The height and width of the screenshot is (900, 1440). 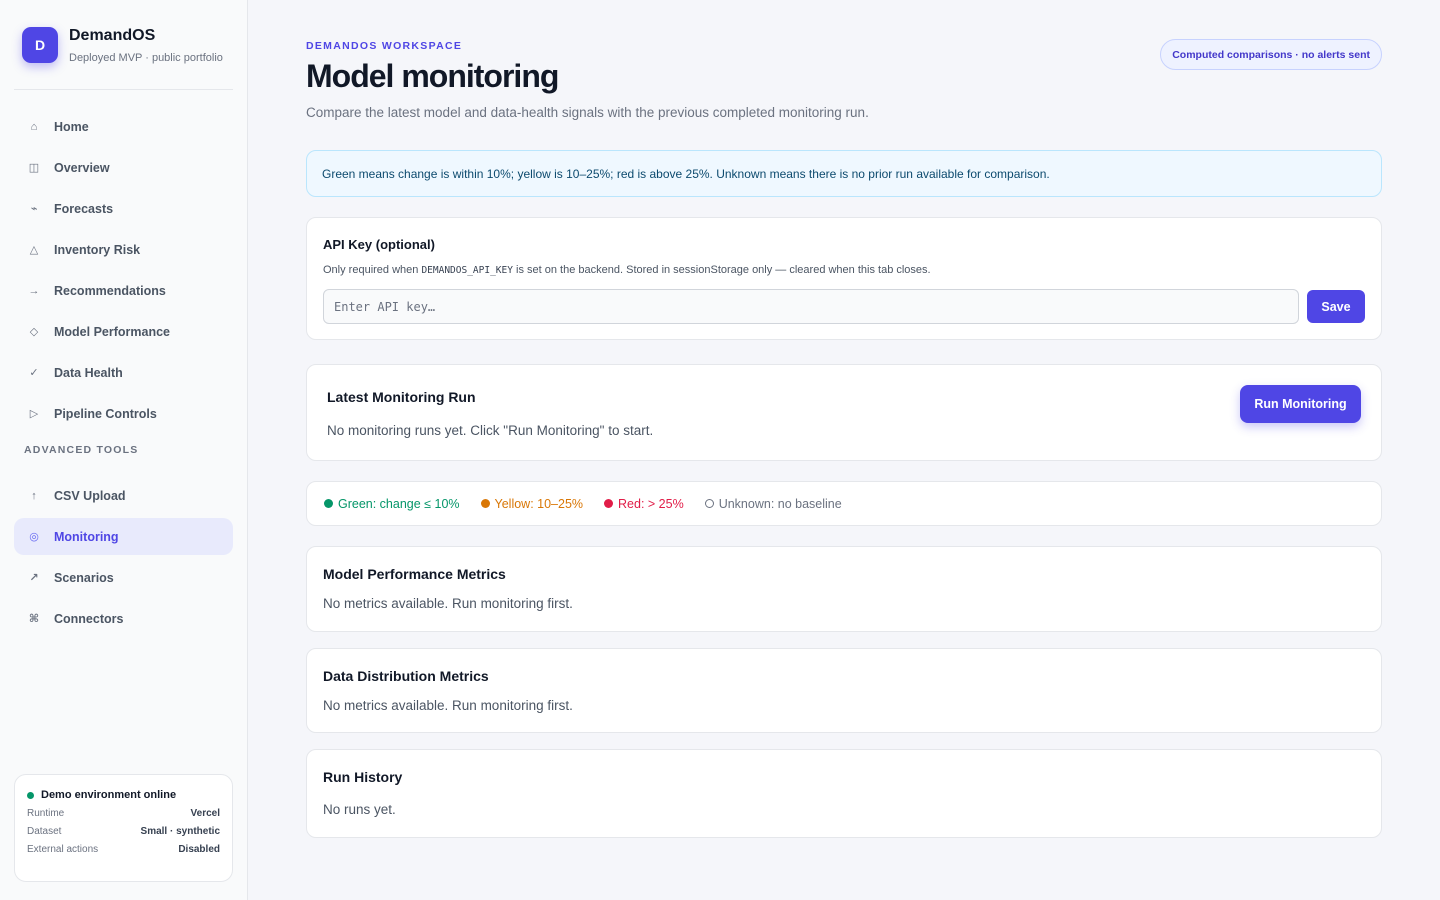 What do you see at coordinates (34, 250) in the screenshot?
I see `warning-triangle-icon: △` at bounding box center [34, 250].